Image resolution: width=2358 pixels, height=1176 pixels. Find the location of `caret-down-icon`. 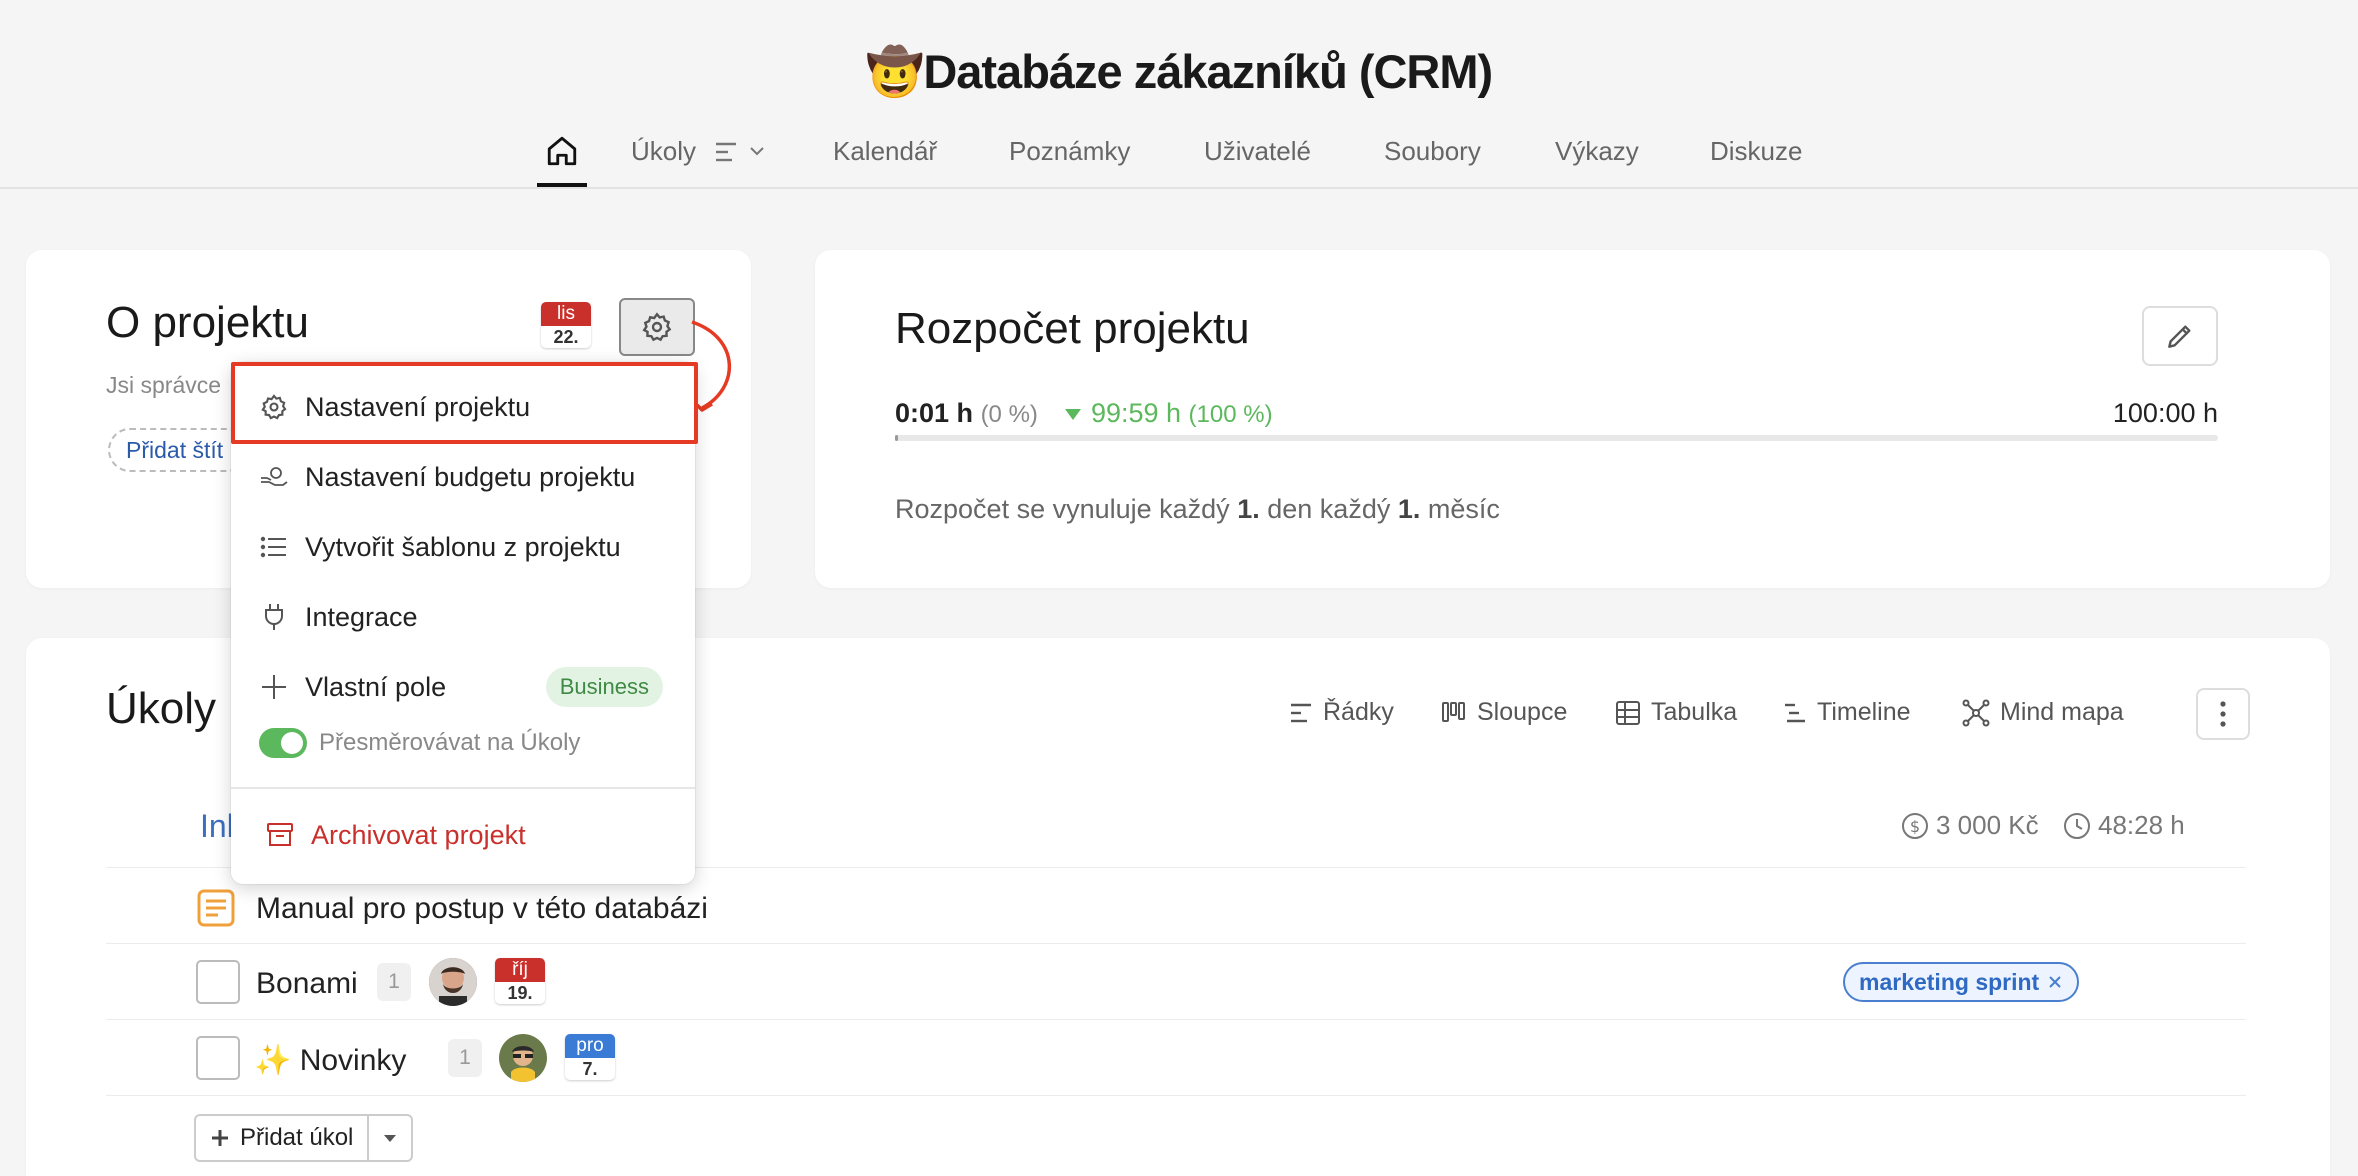

caret-down-icon is located at coordinates (390, 1138).